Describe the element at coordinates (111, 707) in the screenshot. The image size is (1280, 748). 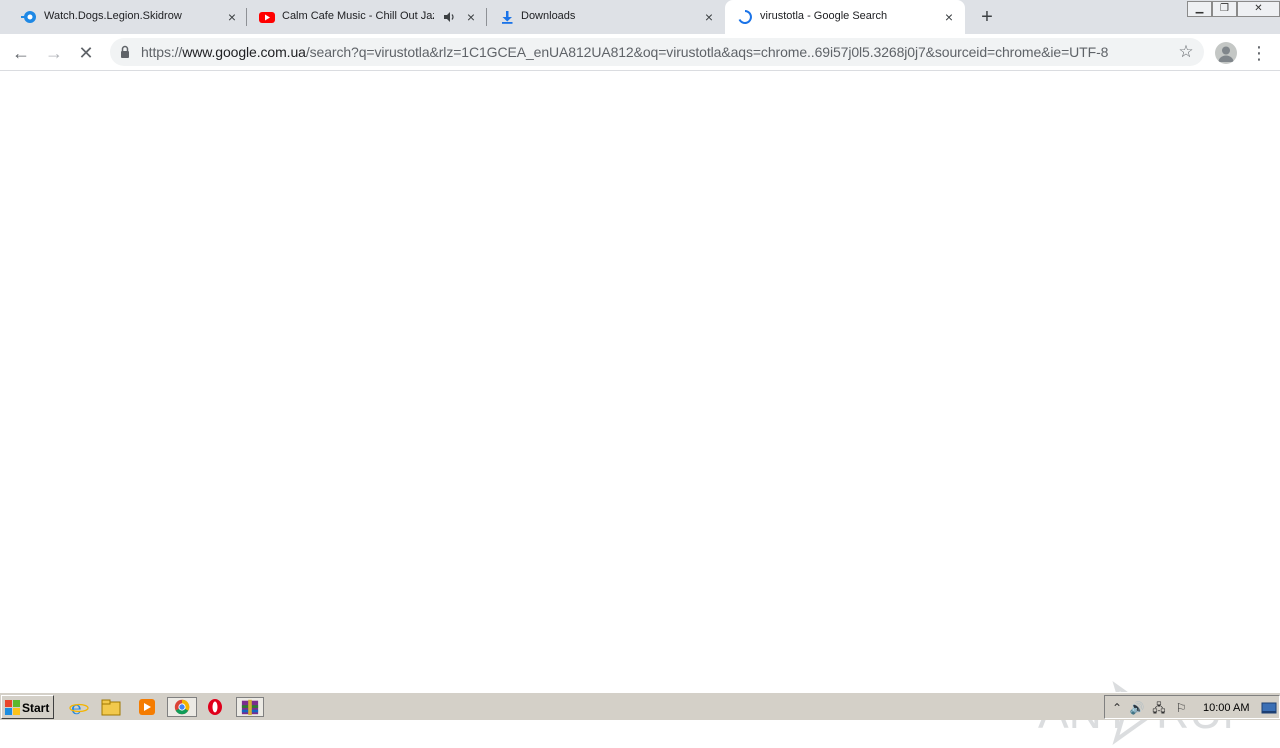
I see `file-explorer-icon` at that location.